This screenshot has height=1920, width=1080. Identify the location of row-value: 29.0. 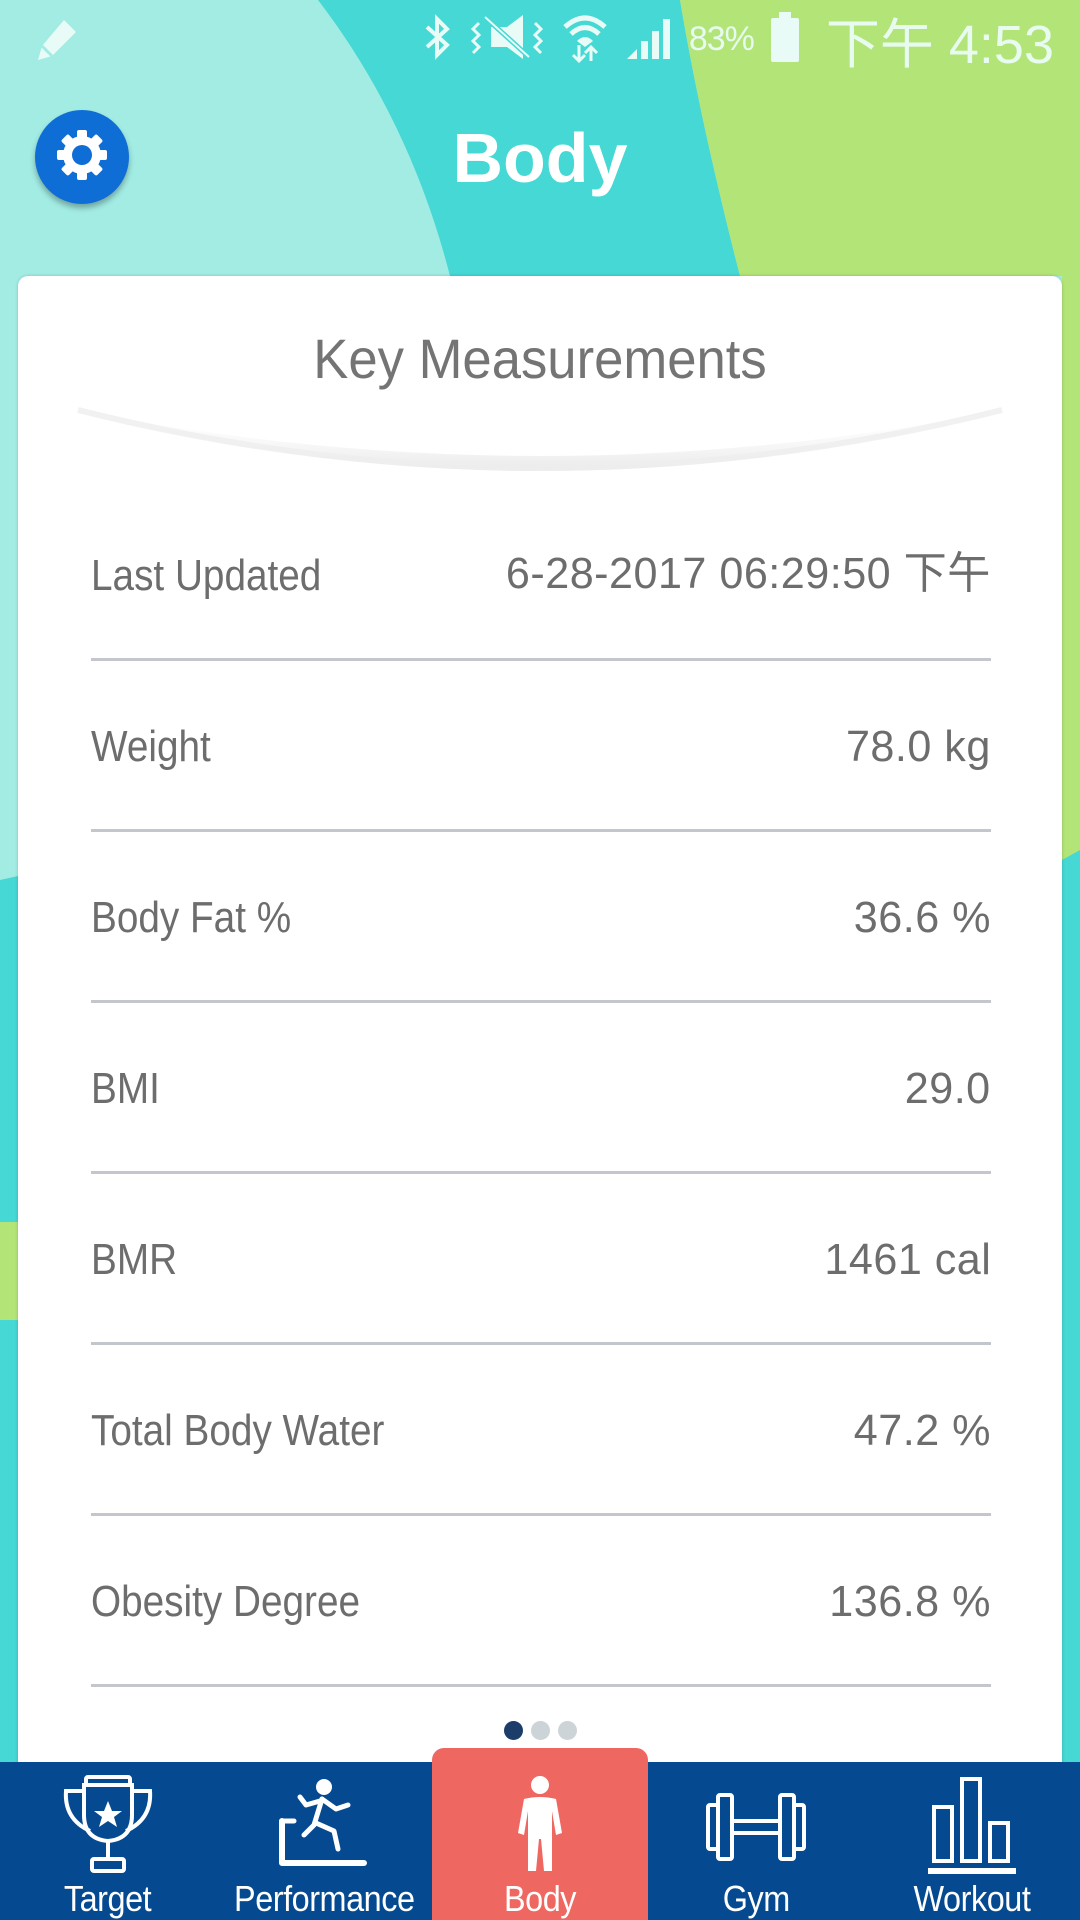
(948, 1088).